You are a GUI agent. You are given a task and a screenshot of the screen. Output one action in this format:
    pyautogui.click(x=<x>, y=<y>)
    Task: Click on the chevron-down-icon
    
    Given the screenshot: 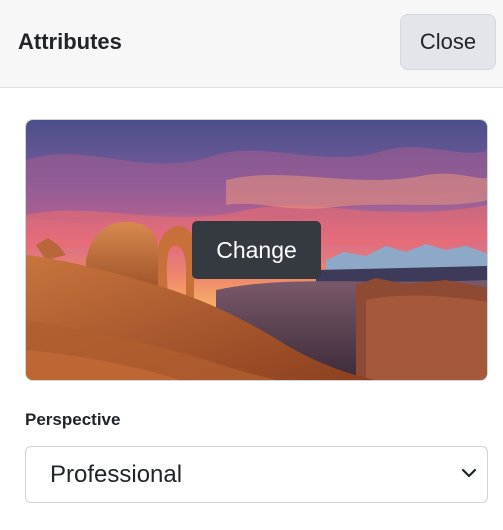 What is the action you would take?
    pyautogui.click(x=469, y=473)
    